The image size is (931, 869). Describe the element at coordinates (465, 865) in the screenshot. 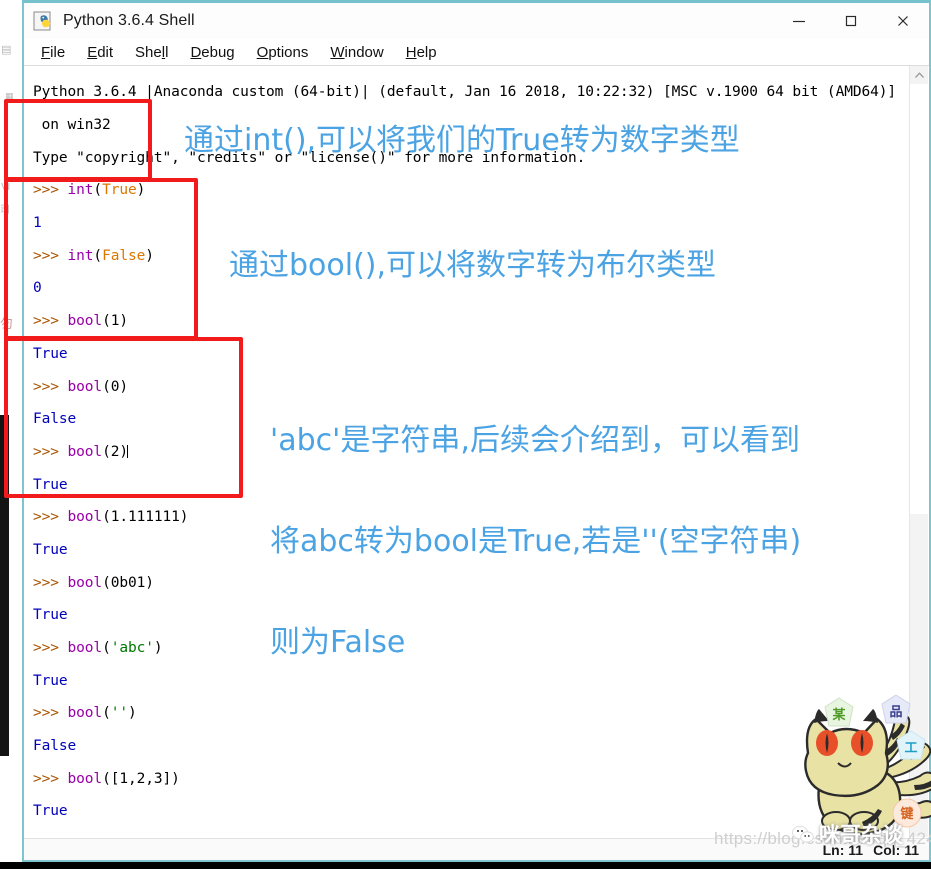

I see `bottom-black-bar` at that location.